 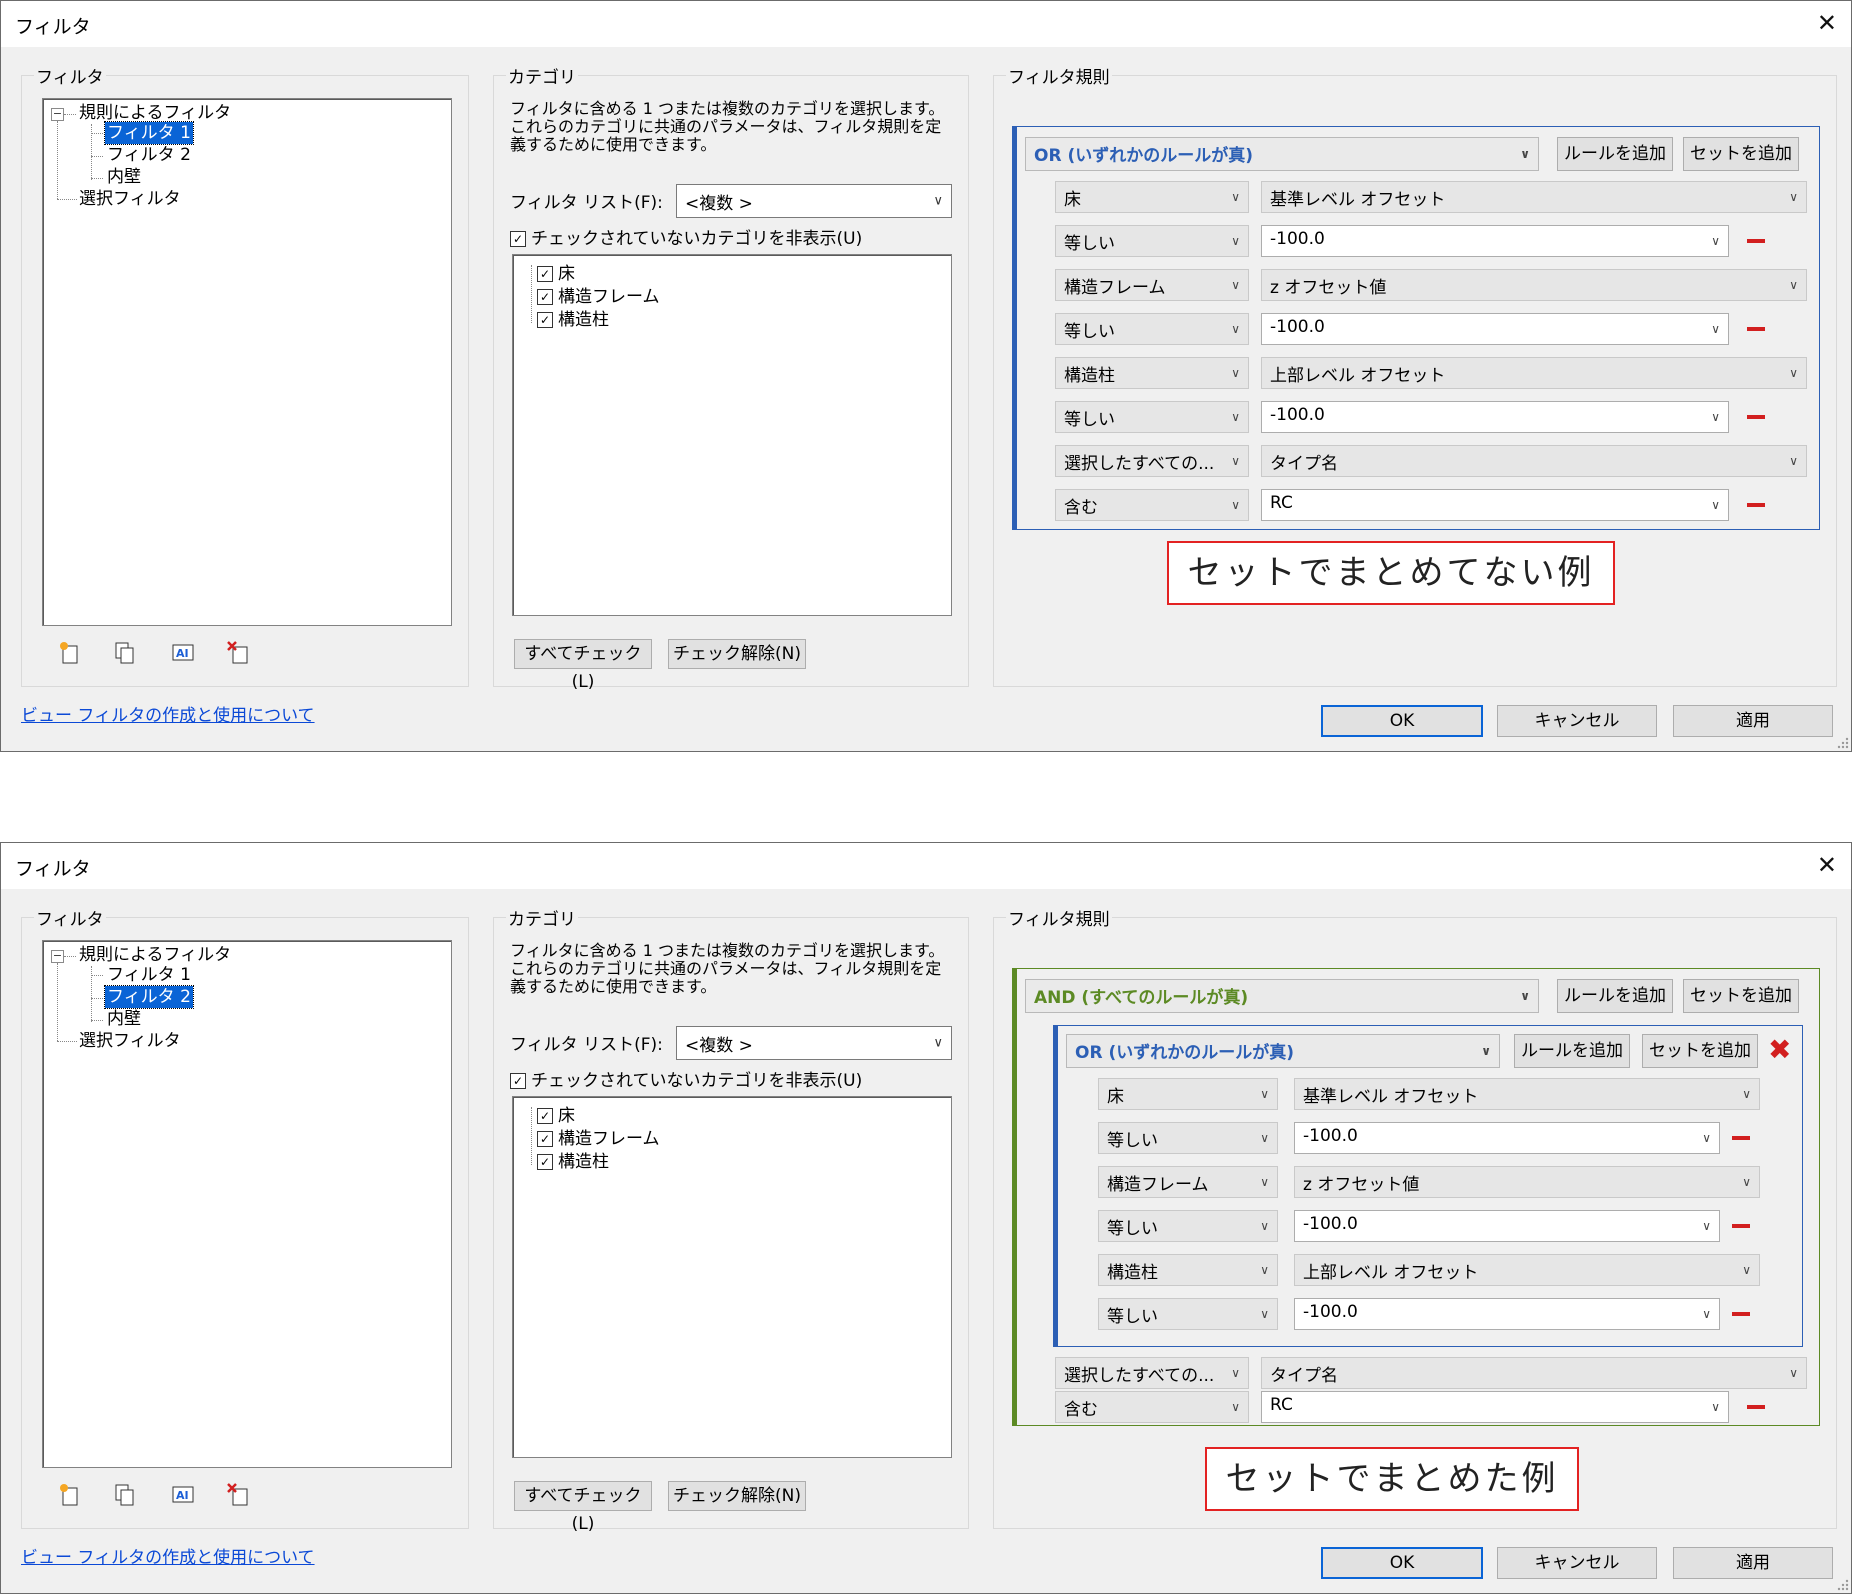 What do you see at coordinates (1572, 1051) in the screenshot?
I see `inner-add-rule-button: ルールを追加` at bounding box center [1572, 1051].